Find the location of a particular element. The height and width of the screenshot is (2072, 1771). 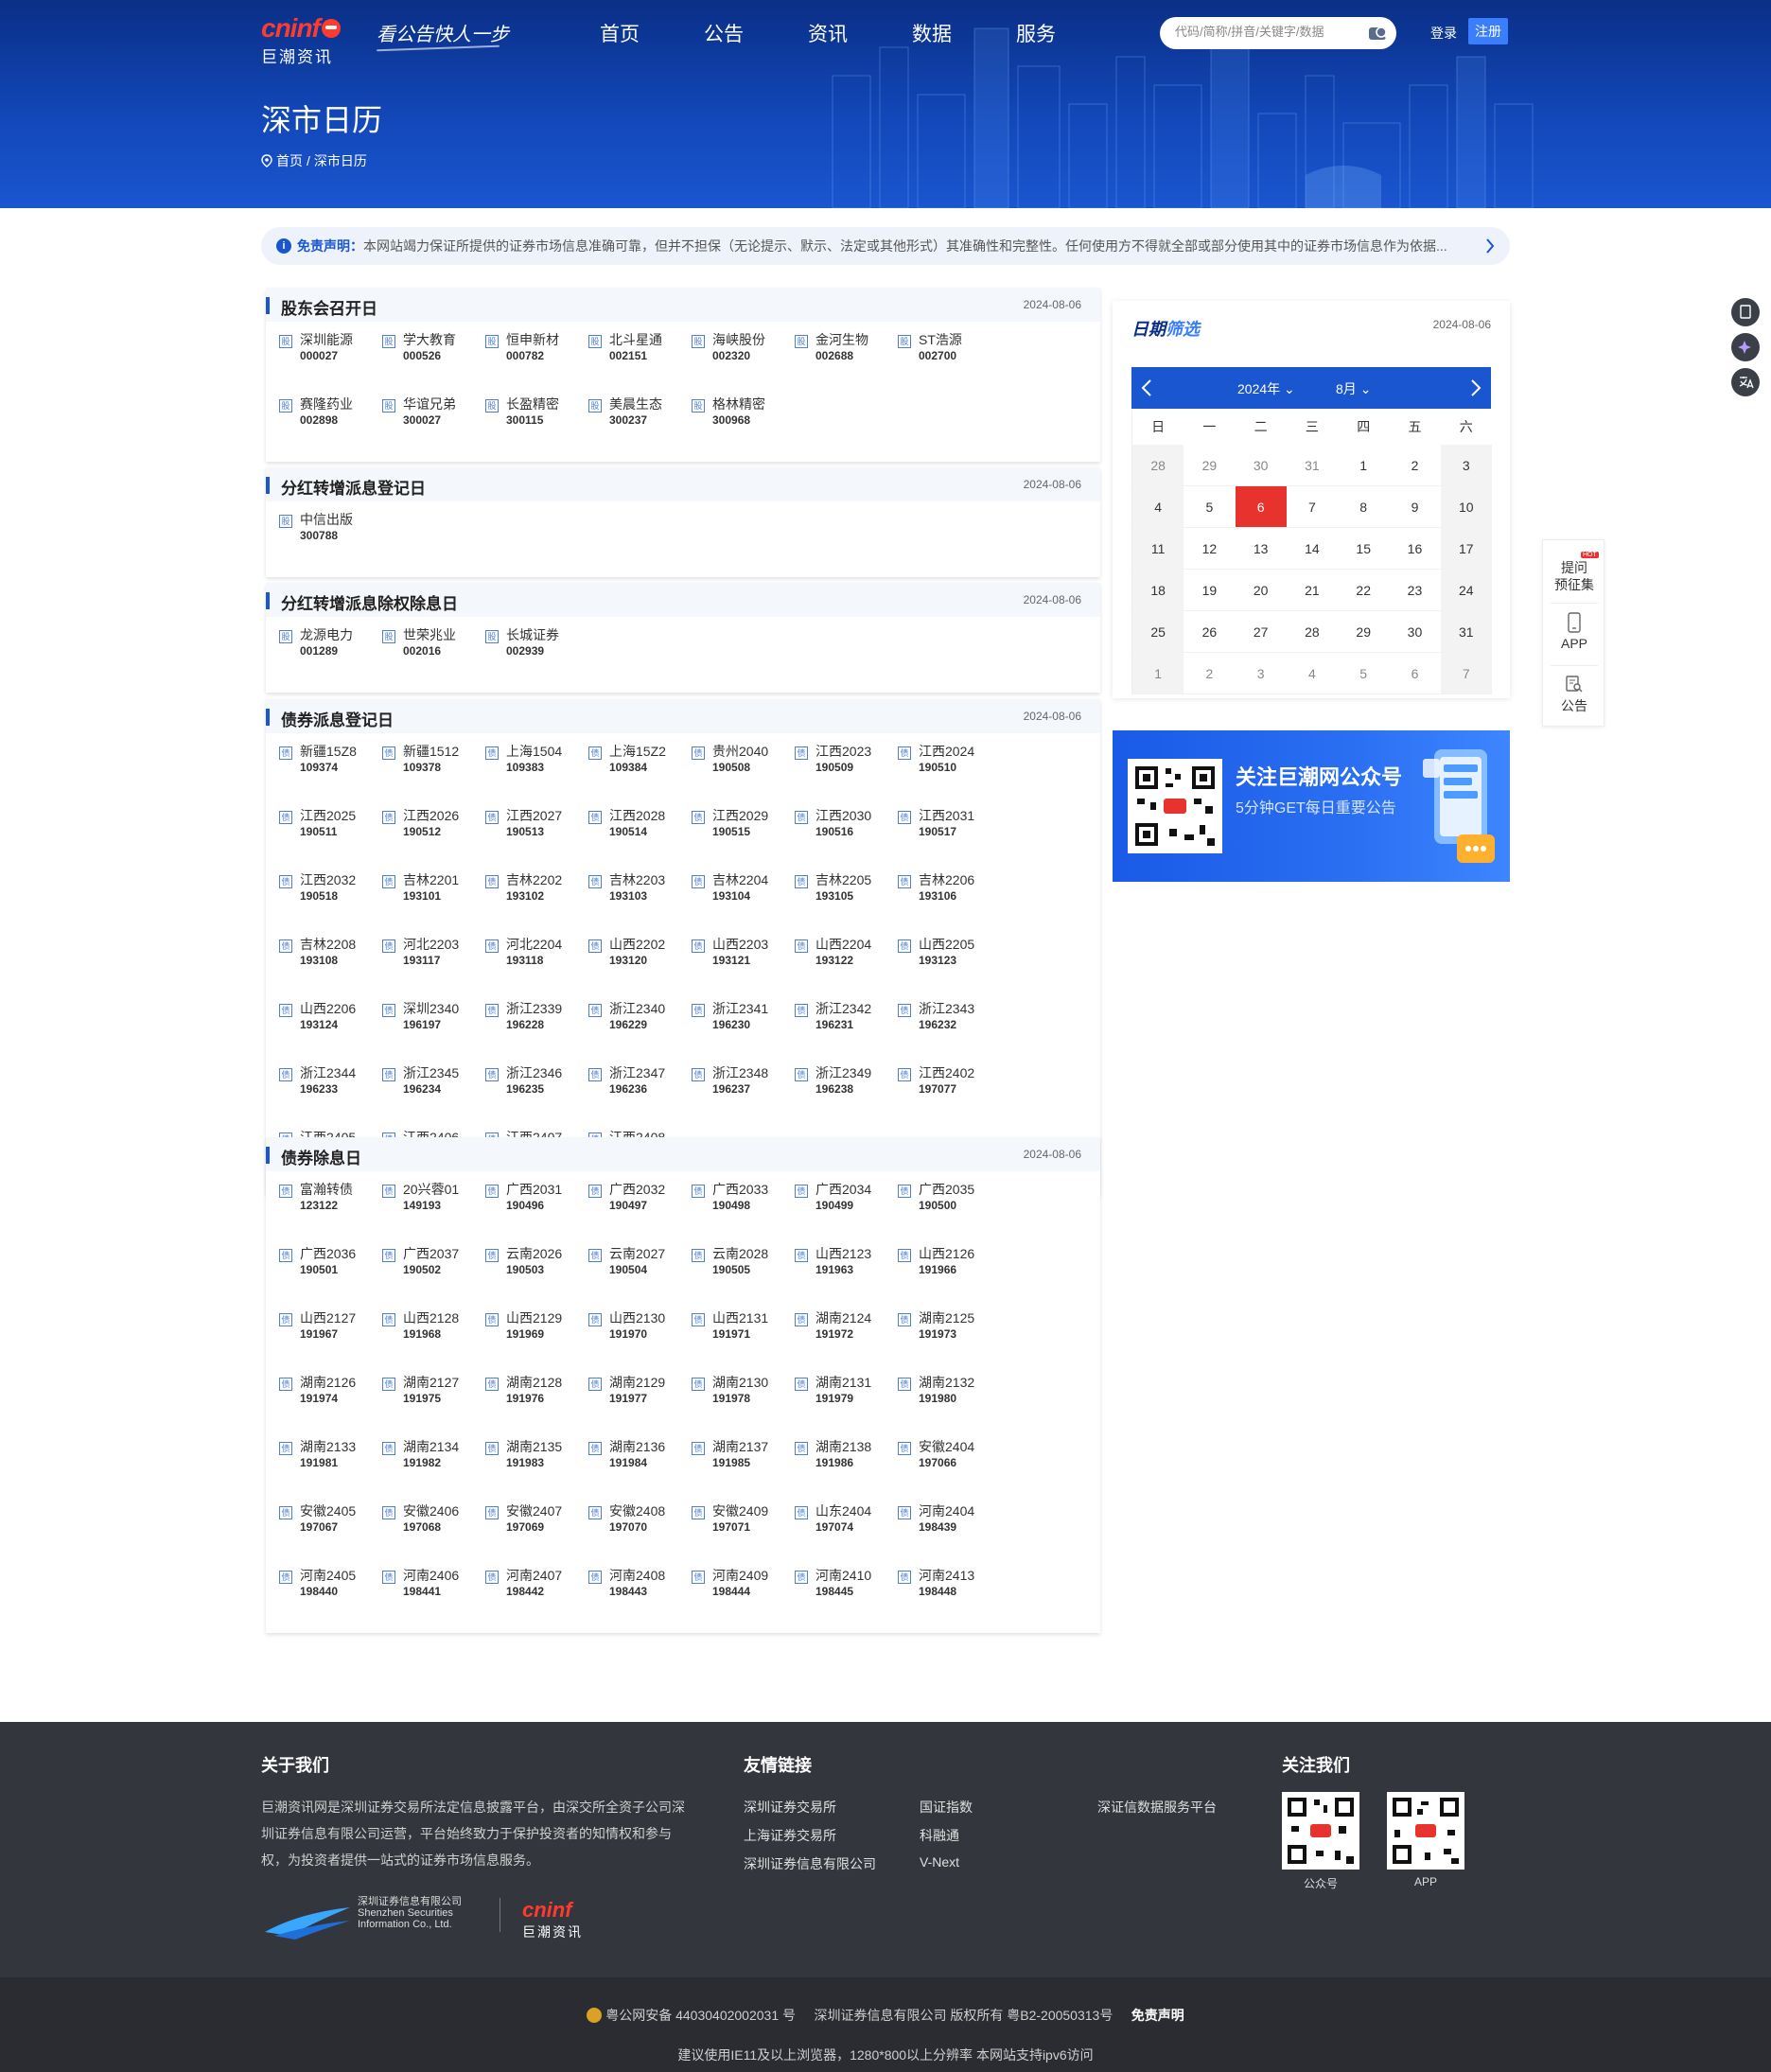

security-name: 长盈精密 is located at coordinates (532, 404).